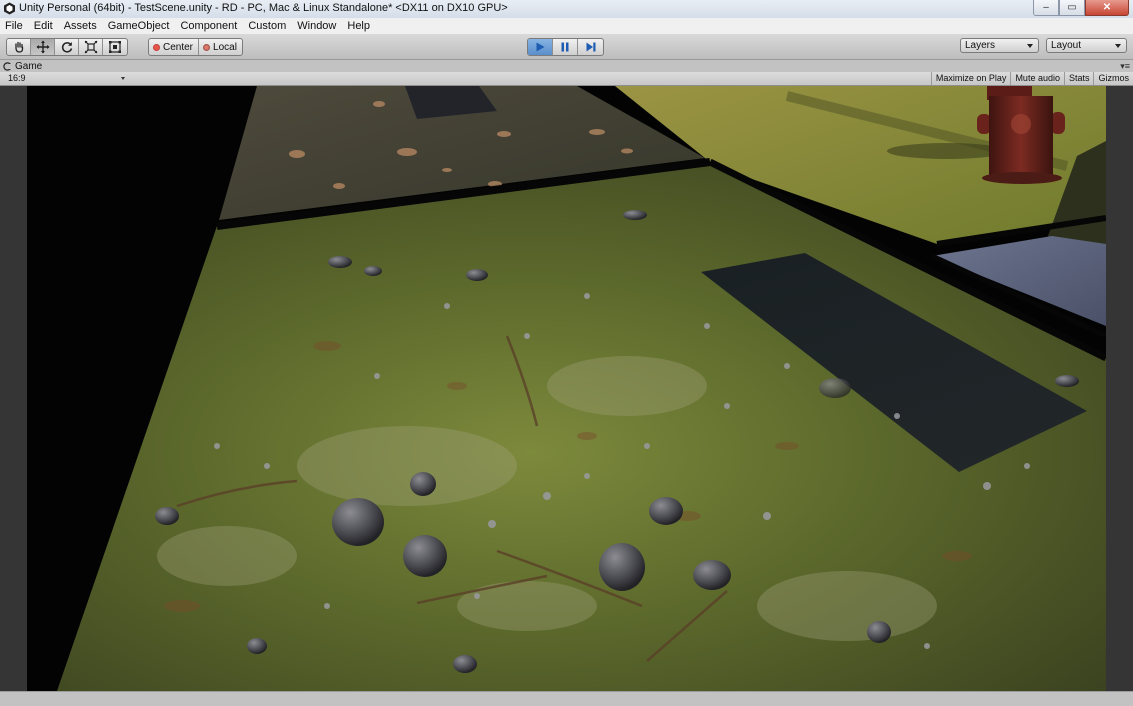  What do you see at coordinates (225, 47) in the screenshot?
I see `pivot-local-label: Local` at bounding box center [225, 47].